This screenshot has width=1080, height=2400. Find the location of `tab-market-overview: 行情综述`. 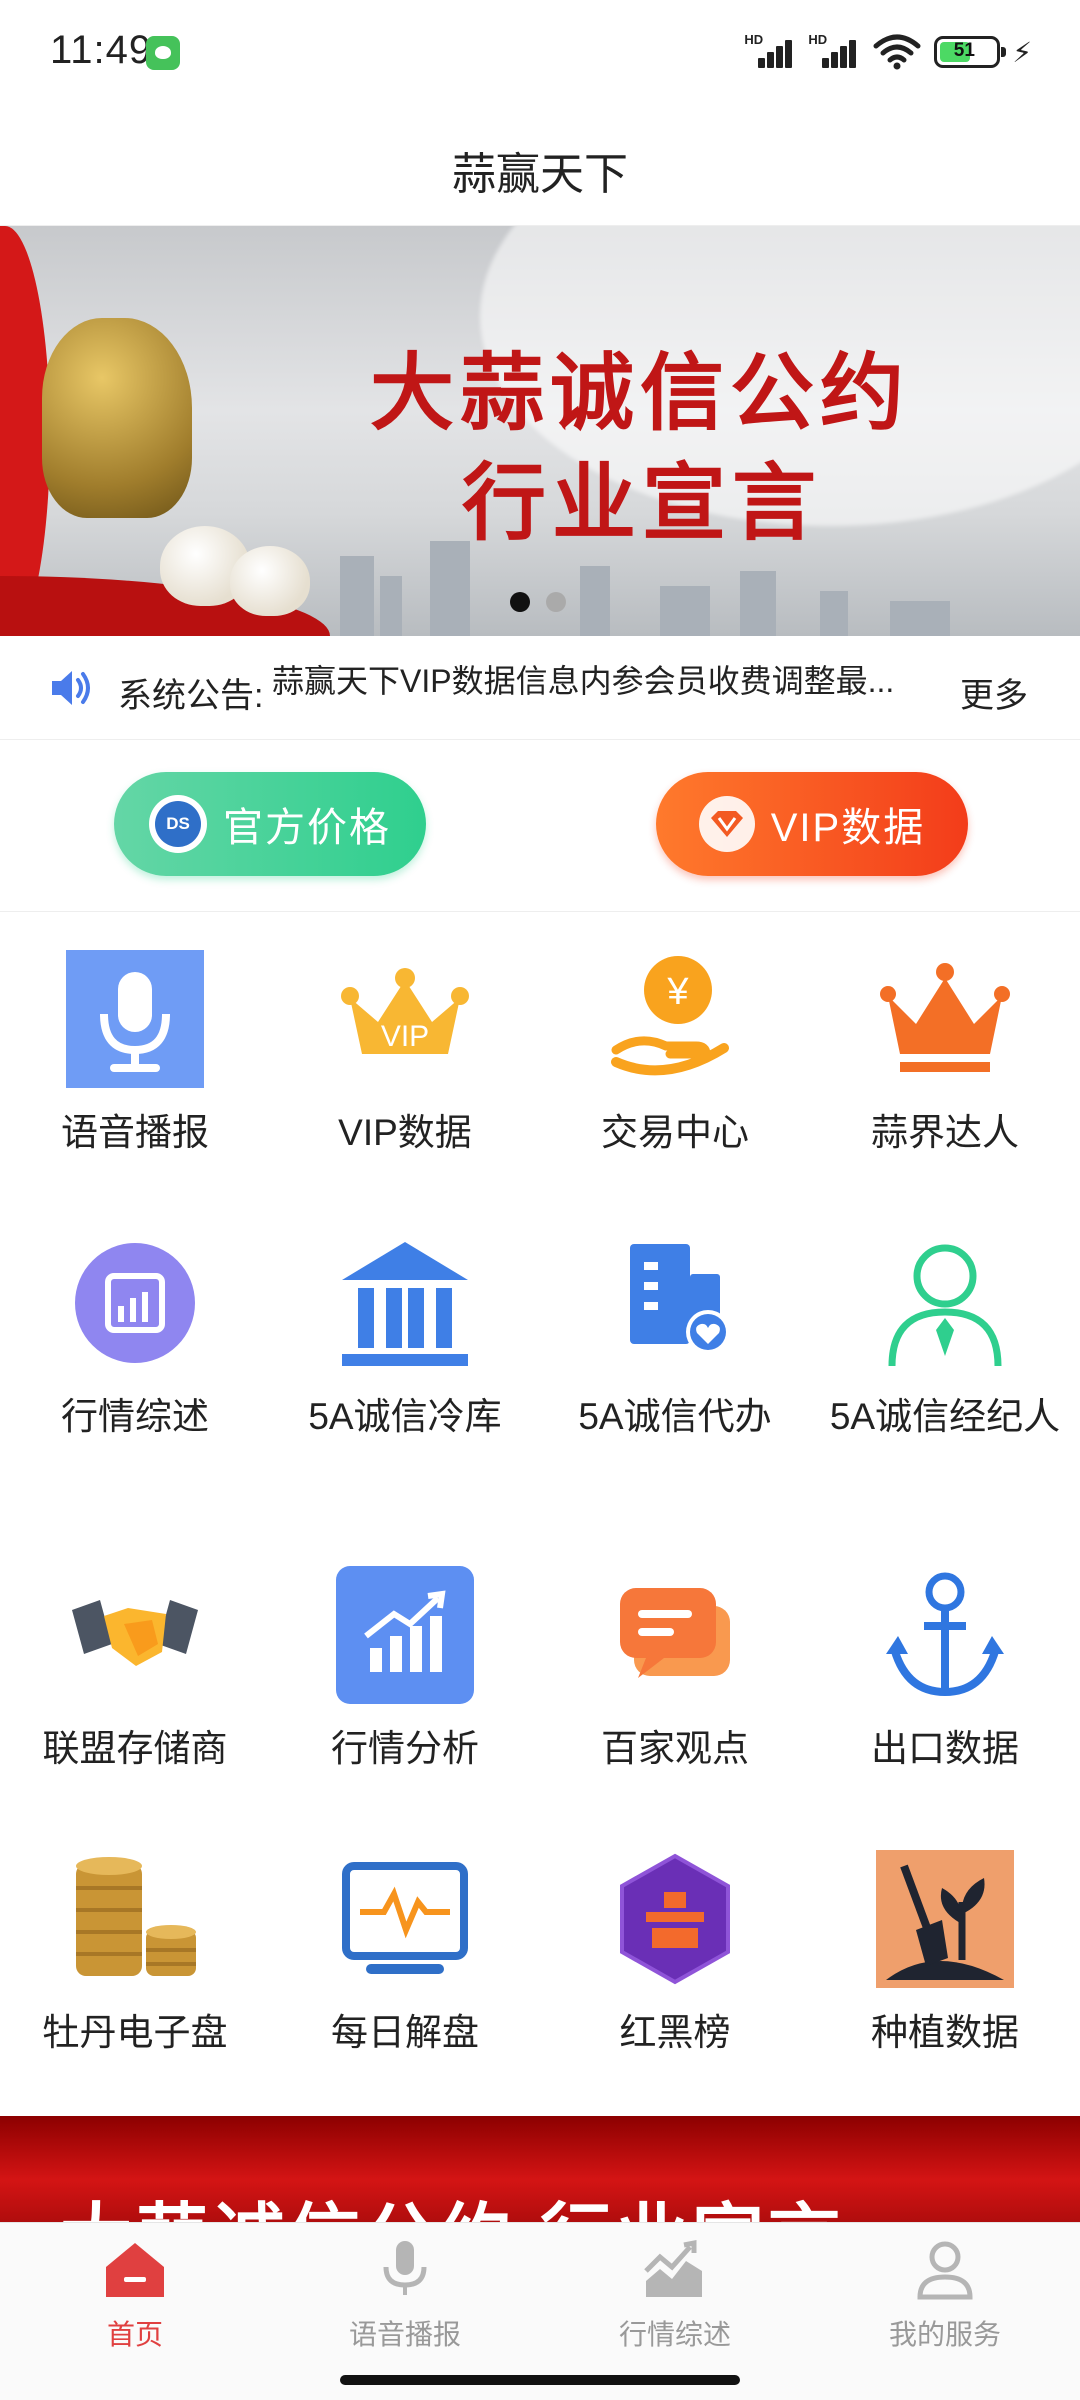

tab-market-overview: 行情综述 is located at coordinates (675, 2299).